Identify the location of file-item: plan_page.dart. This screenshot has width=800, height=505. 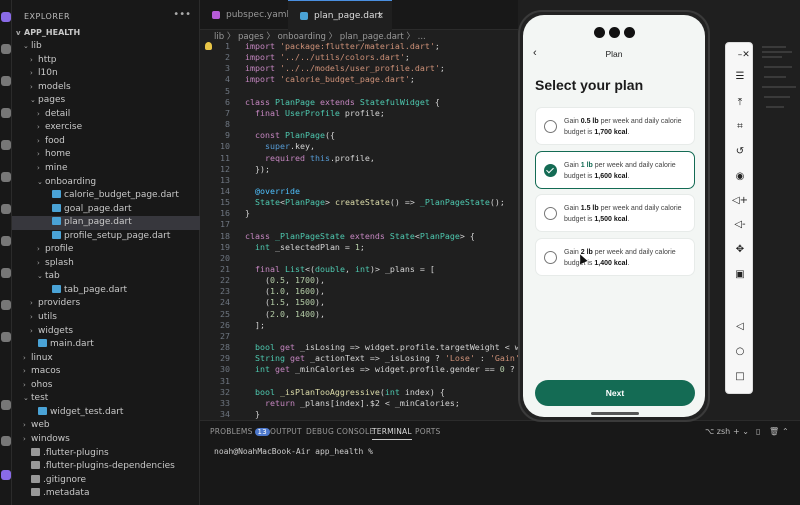
(106, 223).